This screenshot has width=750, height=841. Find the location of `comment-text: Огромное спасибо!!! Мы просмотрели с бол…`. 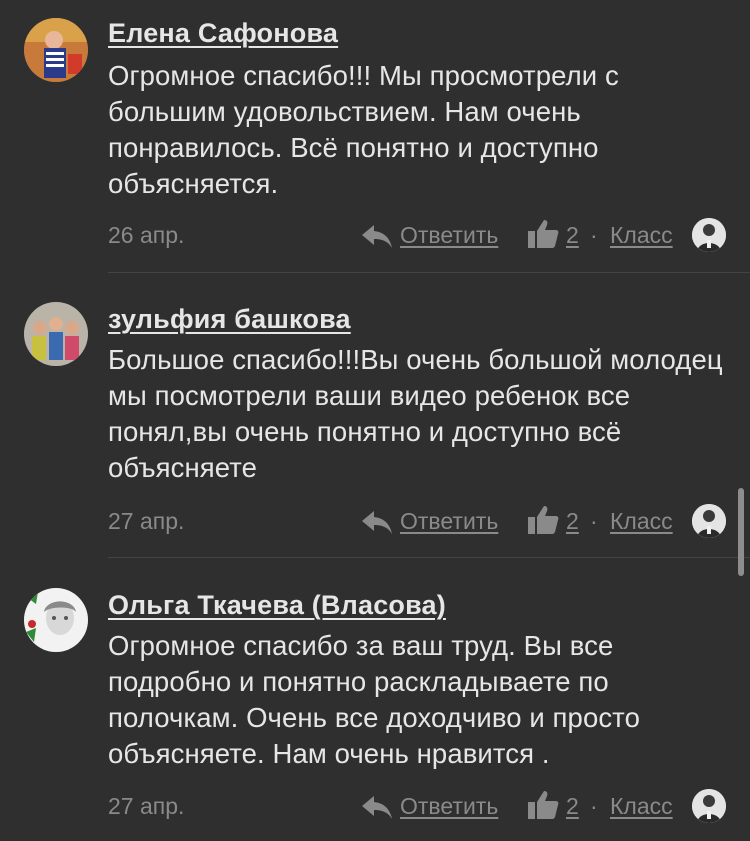

comment-text: Огромное спасибо!!! Мы просмотрели с бол… is located at coordinates (363, 129).